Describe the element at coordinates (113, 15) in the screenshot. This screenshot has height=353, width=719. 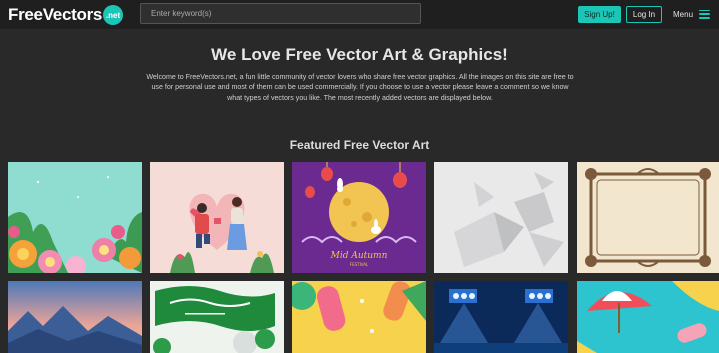
I see `logo-net-badge: .net` at that location.